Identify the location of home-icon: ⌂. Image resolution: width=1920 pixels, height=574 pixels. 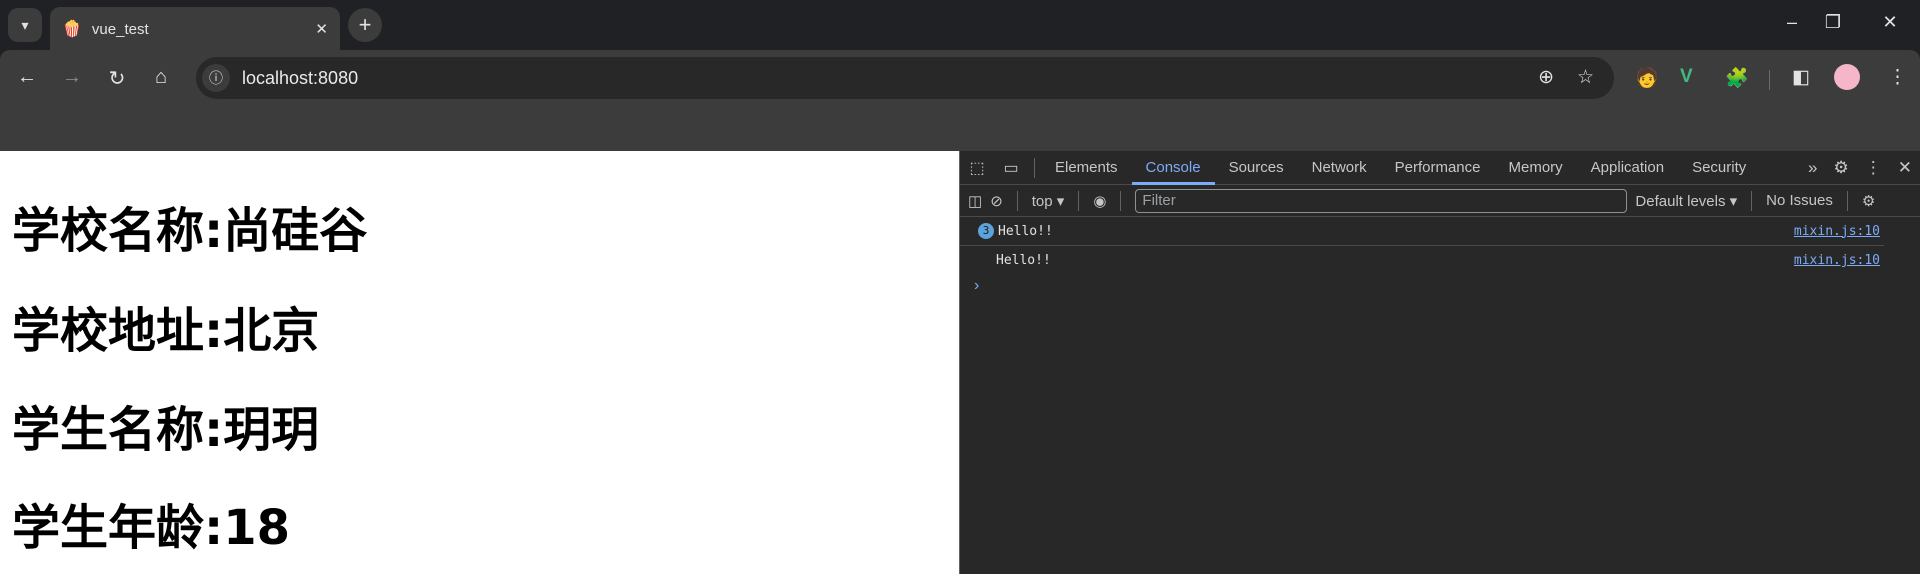
(161, 77).